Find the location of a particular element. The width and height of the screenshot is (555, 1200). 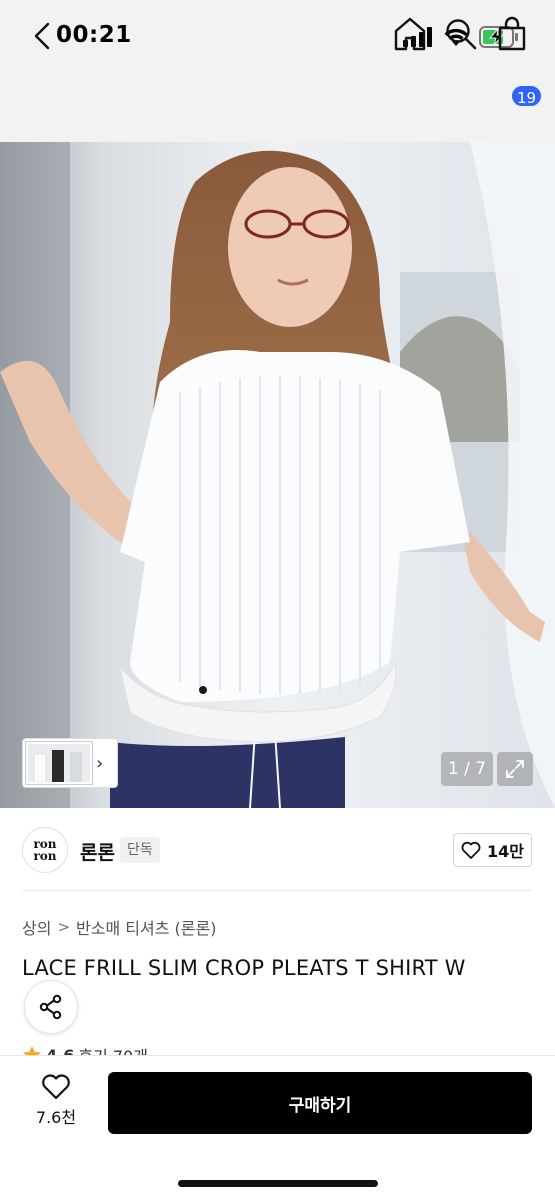

thumbnail-image is located at coordinates (59, 763).